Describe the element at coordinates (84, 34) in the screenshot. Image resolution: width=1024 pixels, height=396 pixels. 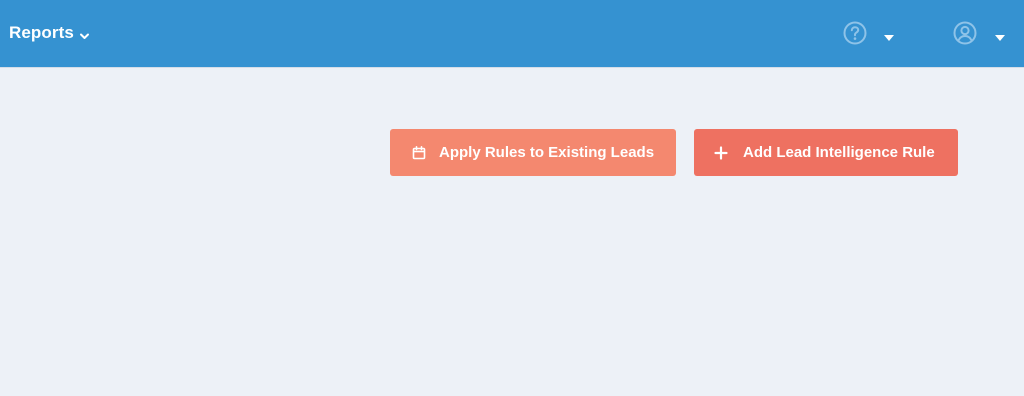
I see `chevron-down-icon` at that location.